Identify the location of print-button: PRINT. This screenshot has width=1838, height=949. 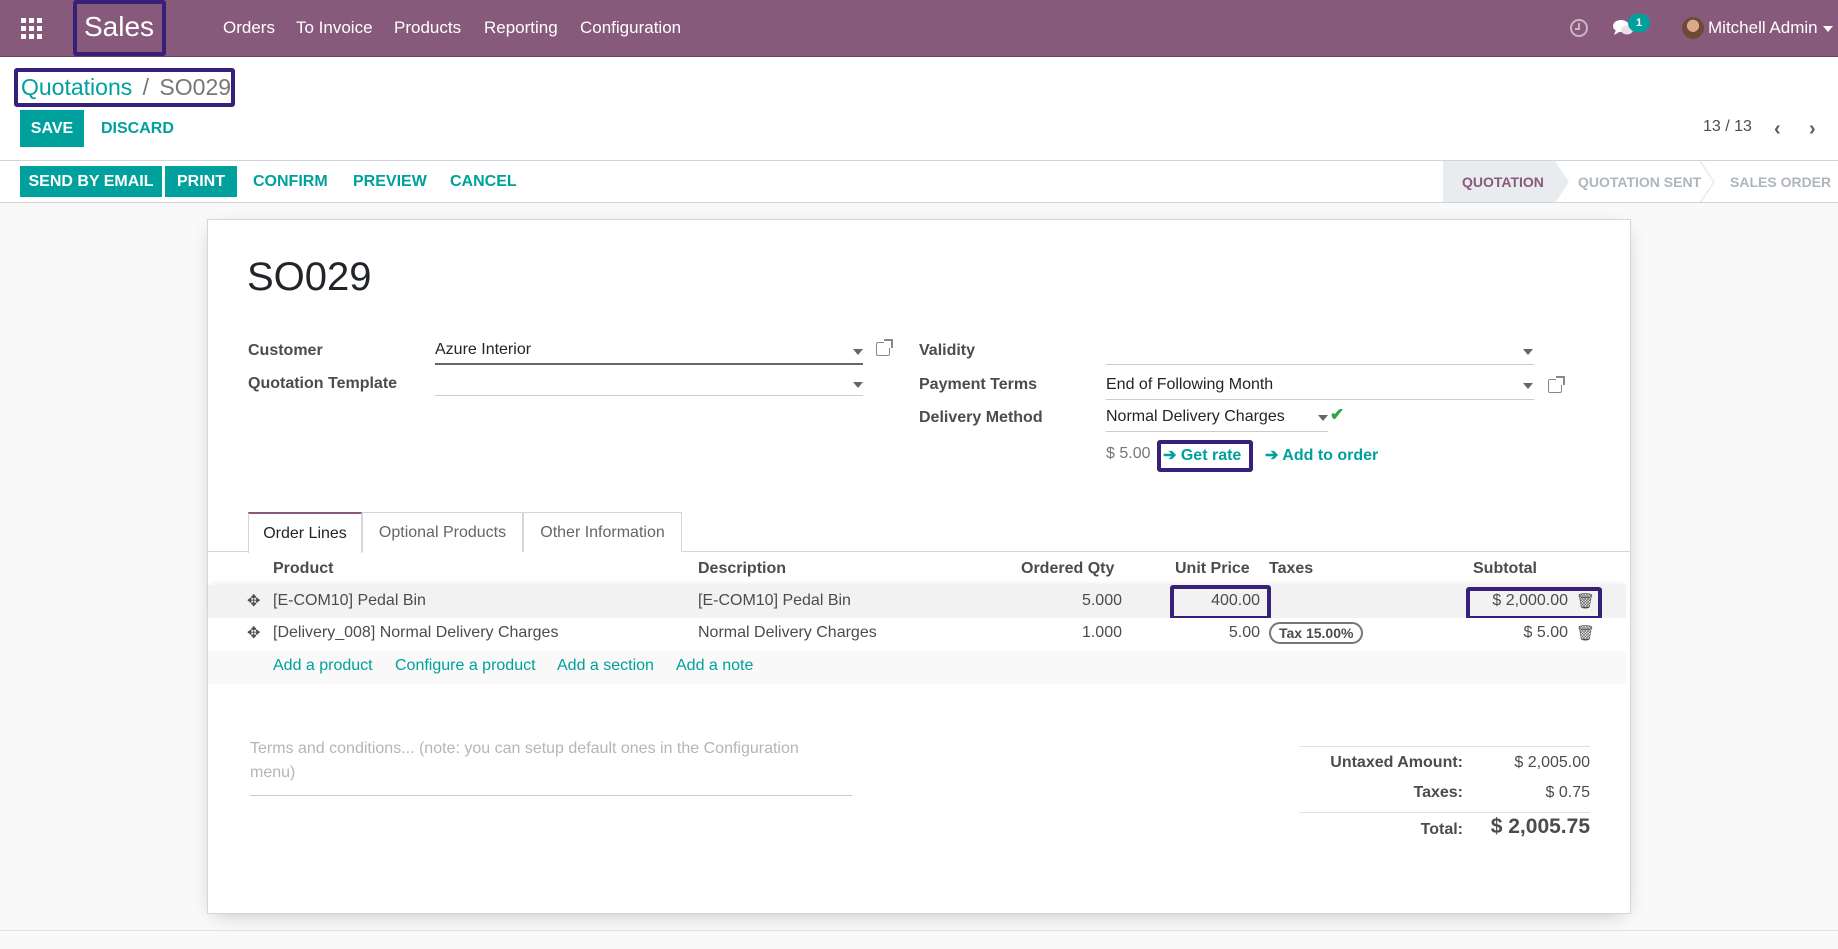
(201, 181).